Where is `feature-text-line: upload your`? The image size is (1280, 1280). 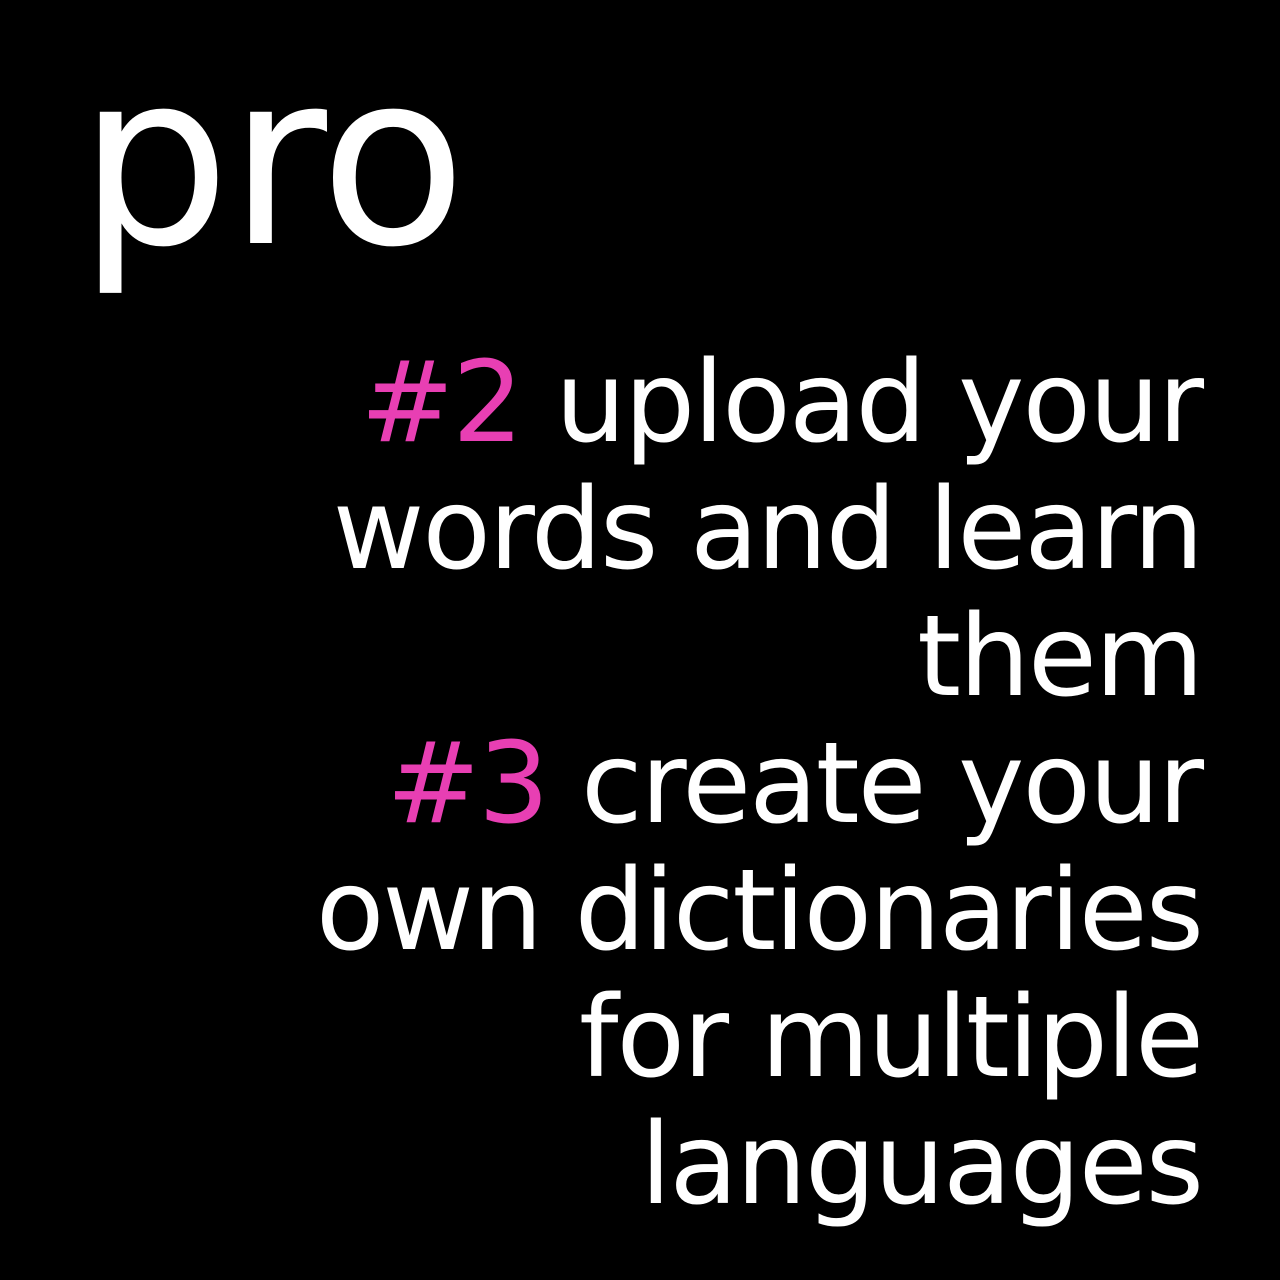
feature-text-line: upload your is located at coordinates (879, 403).